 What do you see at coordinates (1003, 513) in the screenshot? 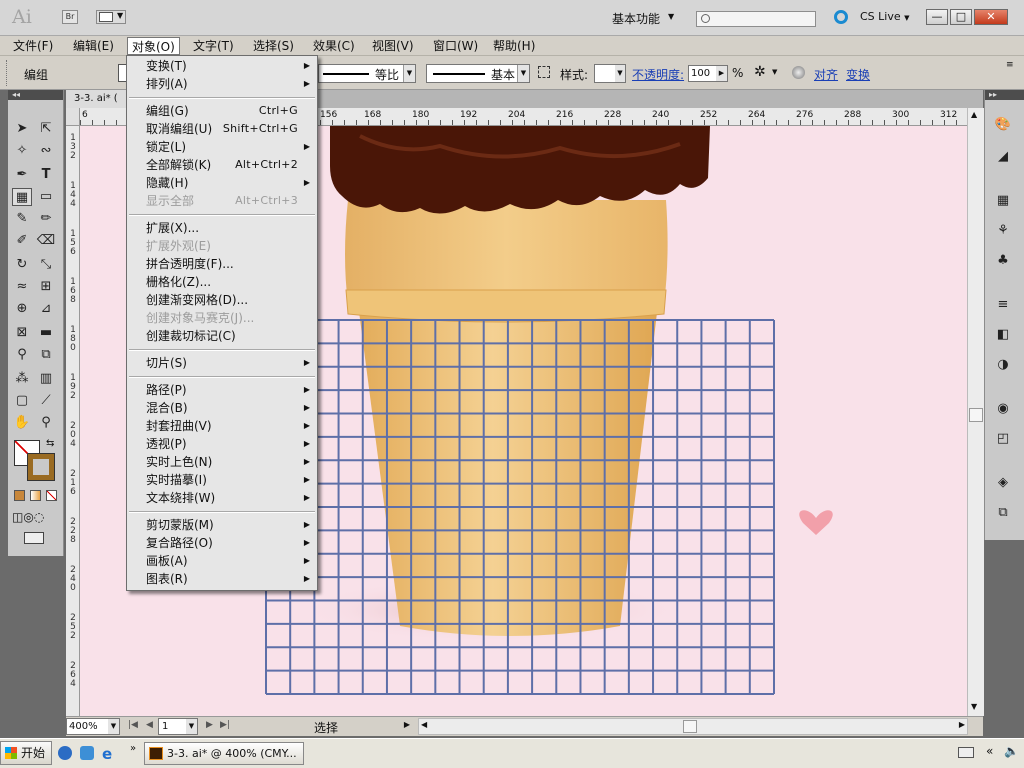
I see `artboards-panel-icon: ⧉` at bounding box center [1003, 513].